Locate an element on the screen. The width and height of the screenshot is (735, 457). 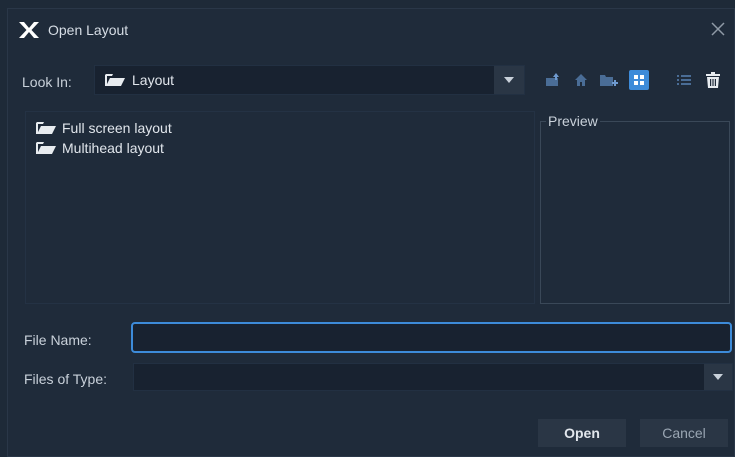
close-icon is located at coordinates (718, 29).